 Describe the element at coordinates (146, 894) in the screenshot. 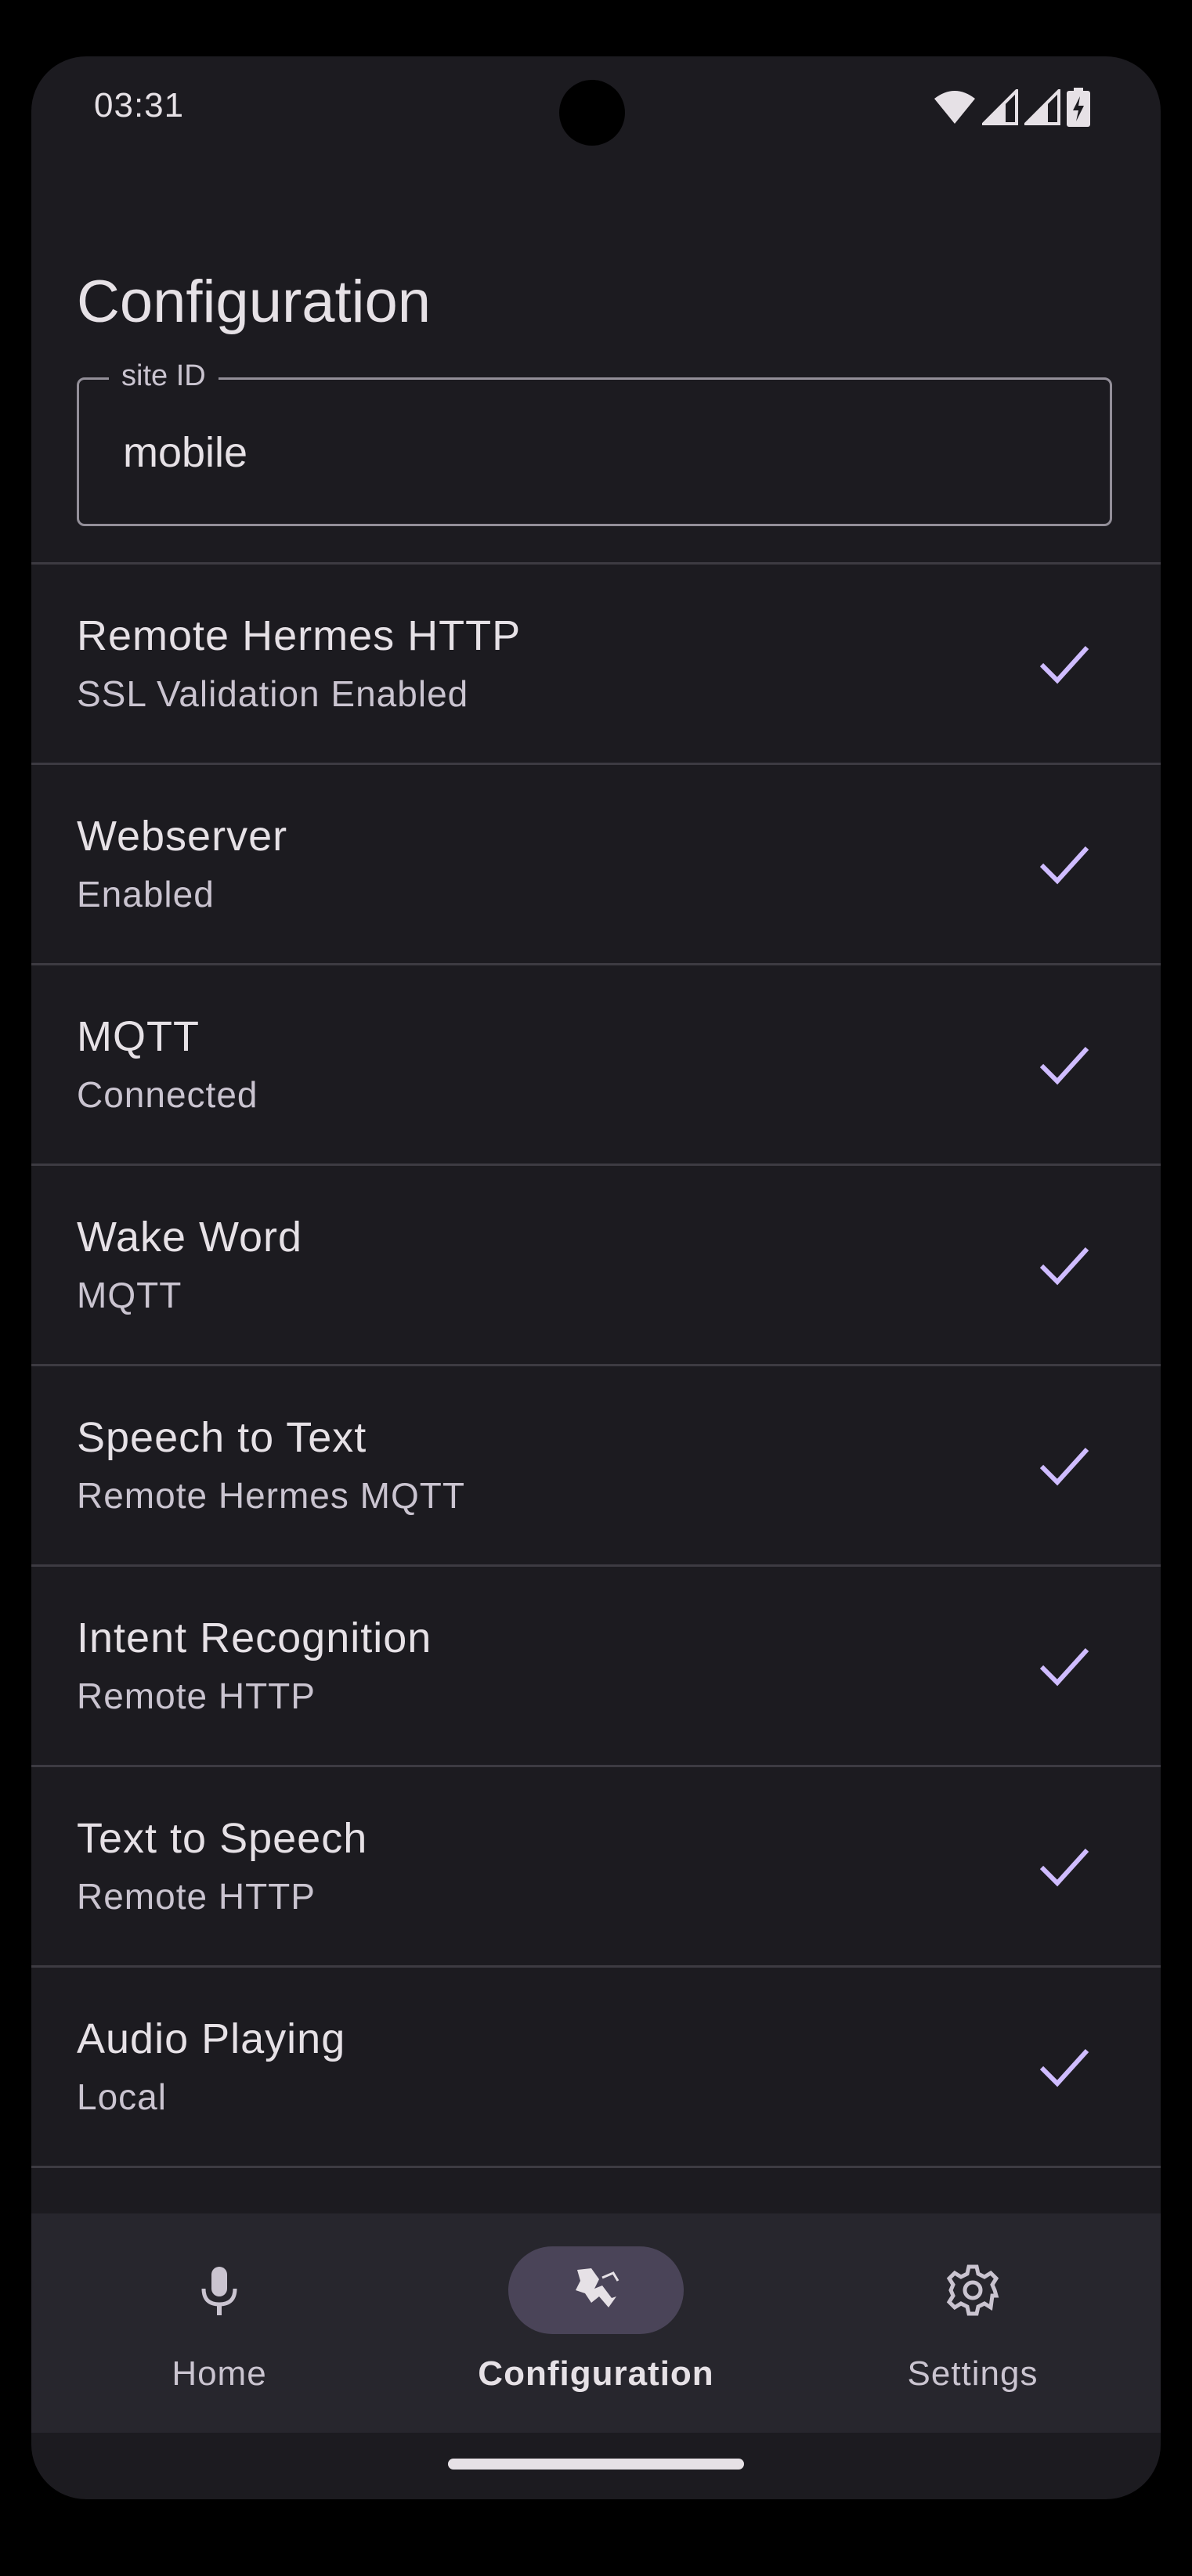

I see `config-item-subtitle: Enabled` at that location.